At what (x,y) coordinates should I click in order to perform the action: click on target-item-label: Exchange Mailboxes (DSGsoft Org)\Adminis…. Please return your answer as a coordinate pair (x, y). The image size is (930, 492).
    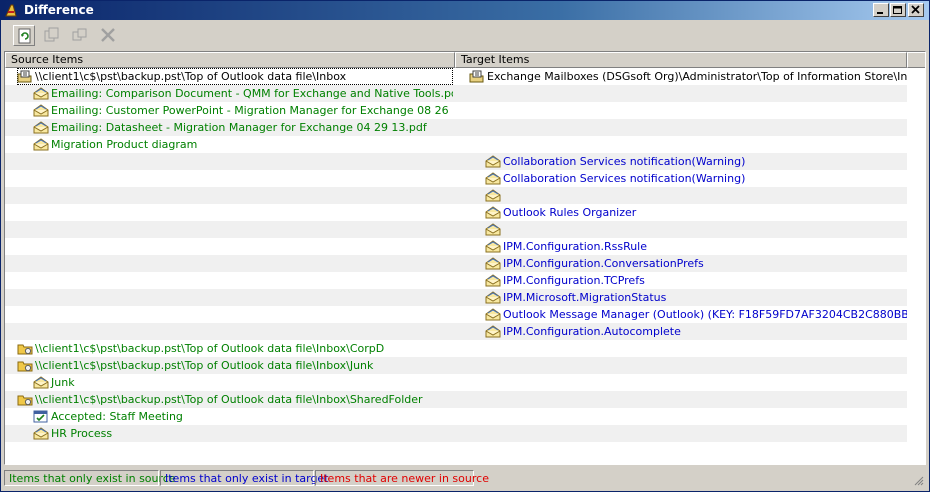
    Looking at the image, I should click on (697, 76).